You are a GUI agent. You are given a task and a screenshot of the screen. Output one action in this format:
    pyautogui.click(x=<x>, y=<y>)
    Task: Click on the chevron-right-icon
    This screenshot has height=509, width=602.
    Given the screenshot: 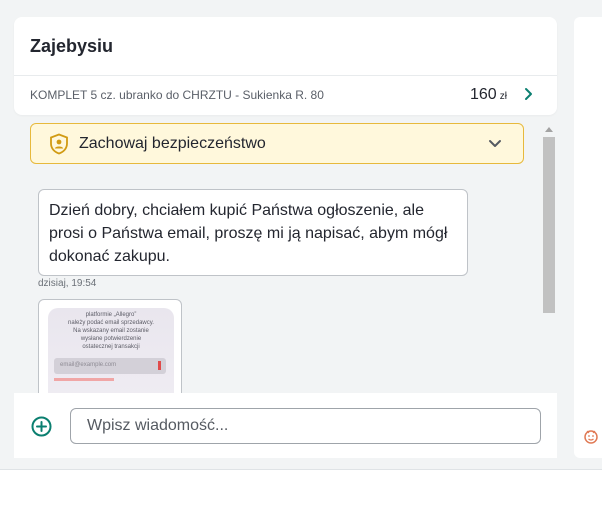 What is the action you would take?
    pyautogui.click(x=528, y=94)
    